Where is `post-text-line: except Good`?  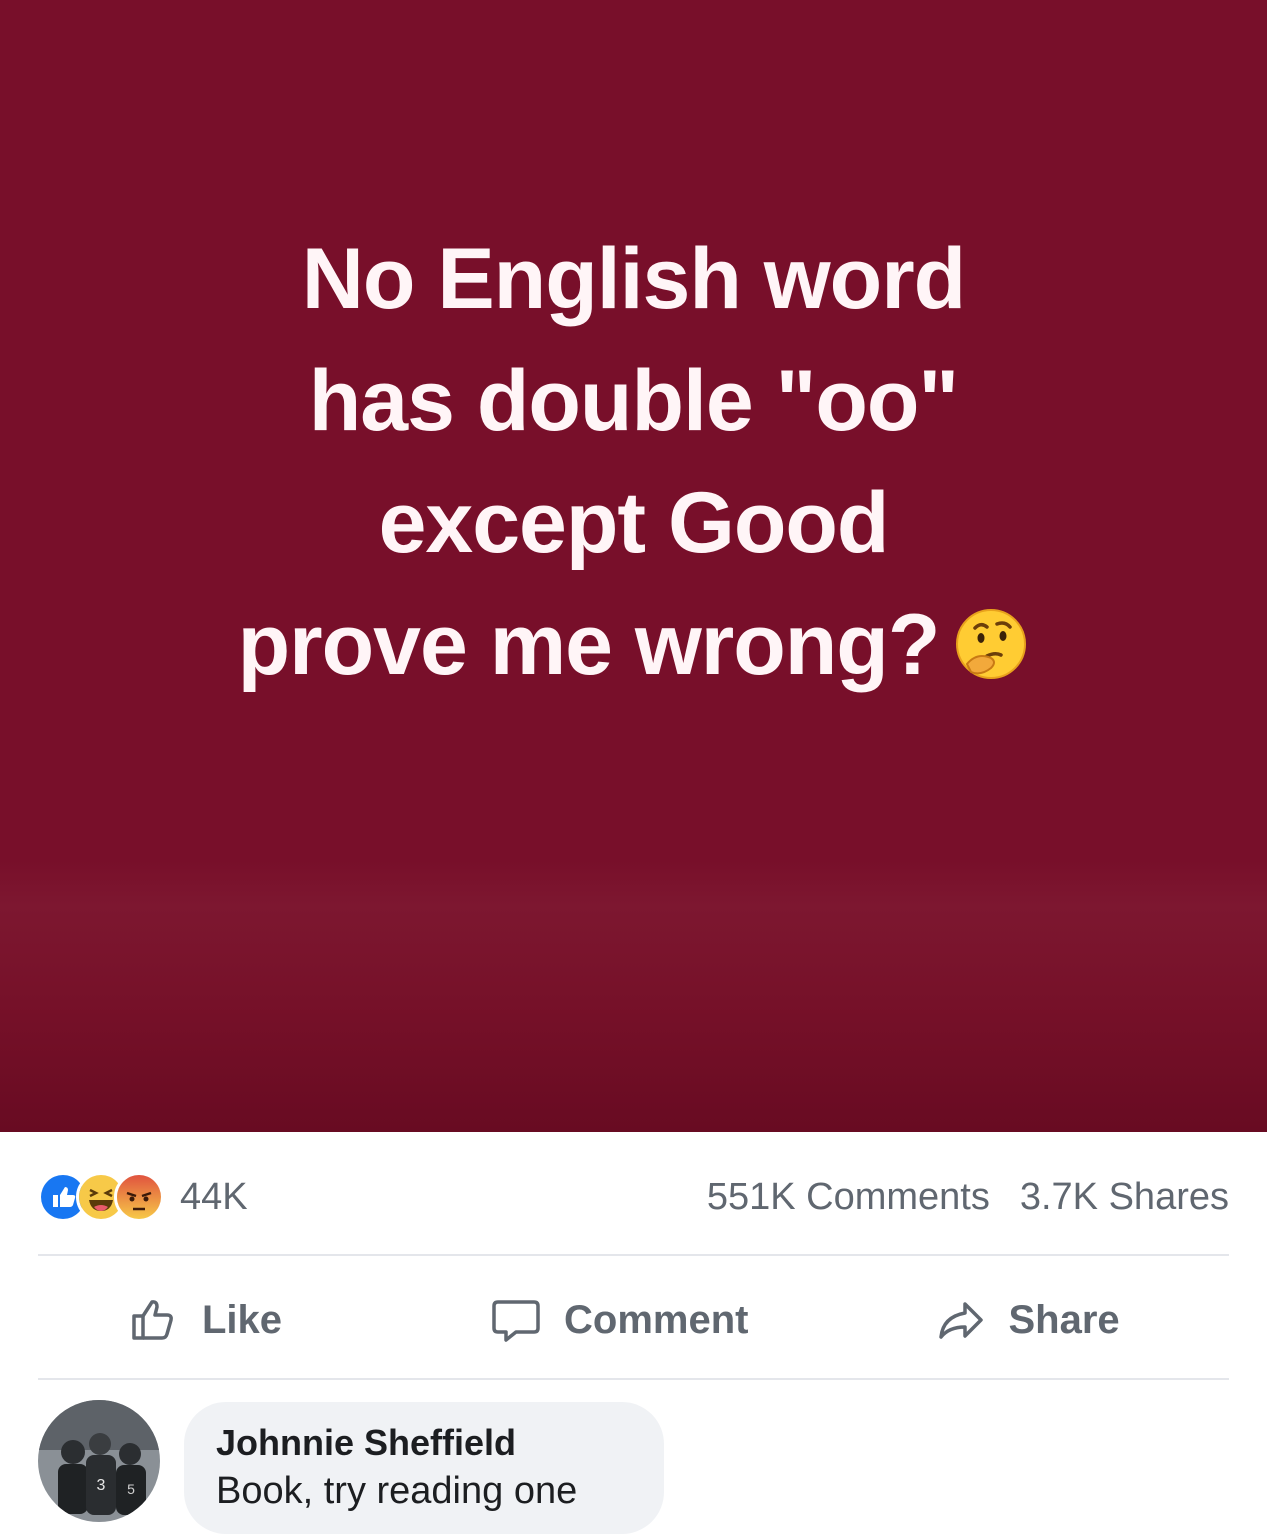 post-text-line: except Good is located at coordinates (634, 523).